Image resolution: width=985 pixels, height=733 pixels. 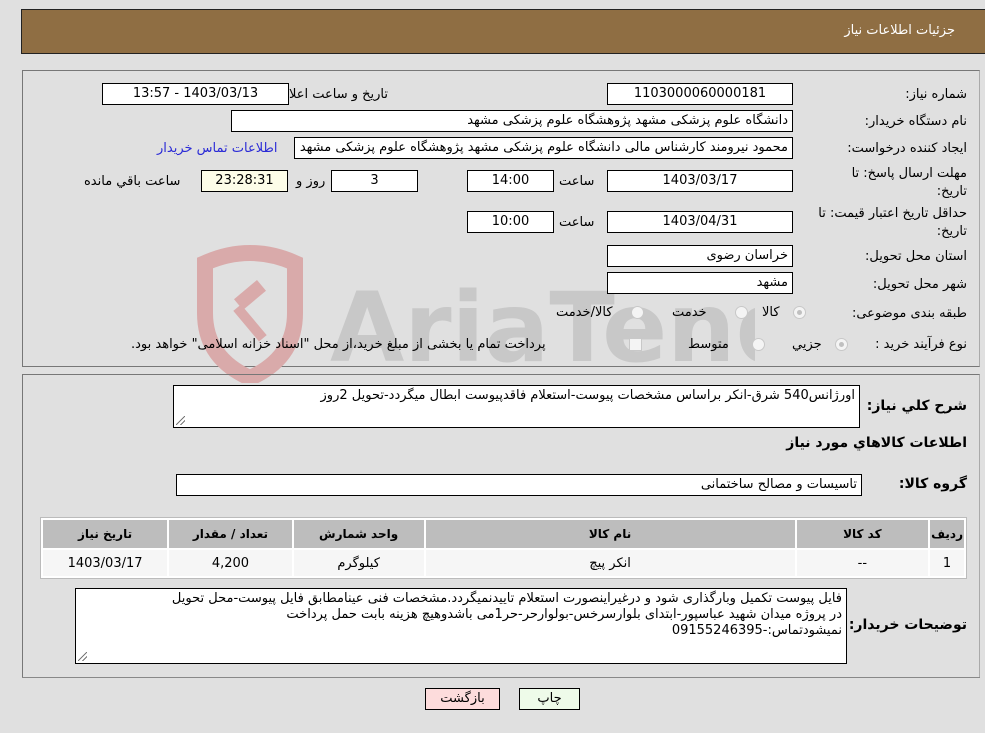 I want to click on buyer-contact-link: اطلاعات تماس خريدار, so click(x=217, y=148).